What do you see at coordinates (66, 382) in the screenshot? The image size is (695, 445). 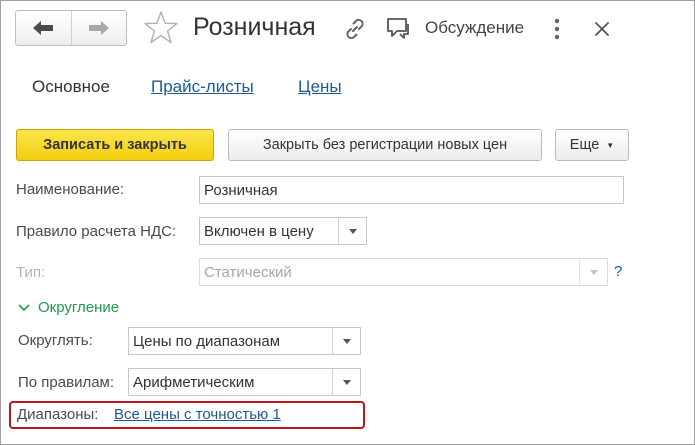 I see `rules-label: По правилам:` at bounding box center [66, 382].